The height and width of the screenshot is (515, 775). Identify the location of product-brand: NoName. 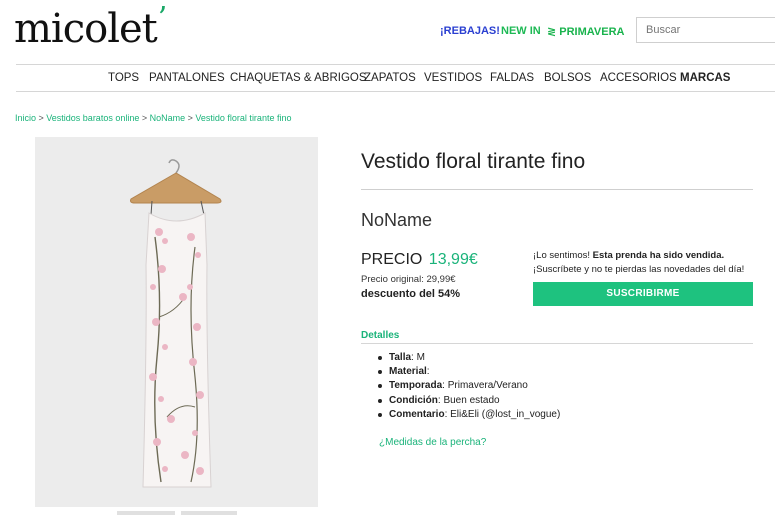
(396, 220).